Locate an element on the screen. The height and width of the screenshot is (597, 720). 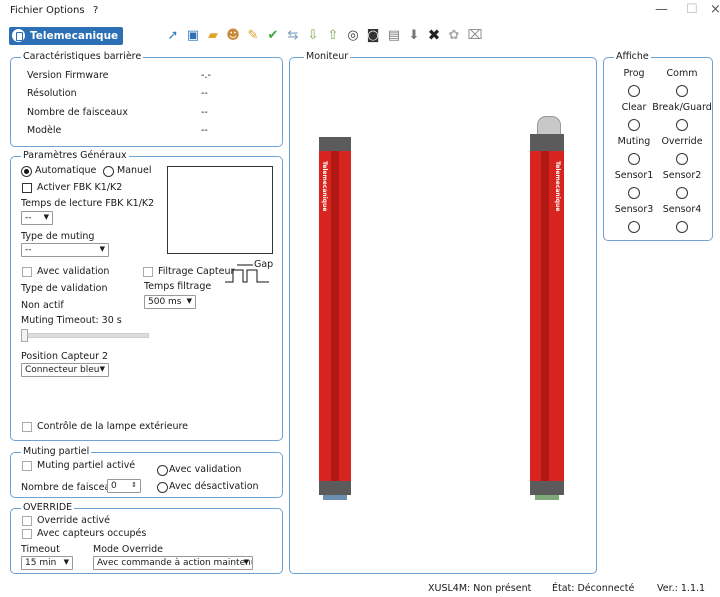
emitter-connector is located at coordinates (335, 497).